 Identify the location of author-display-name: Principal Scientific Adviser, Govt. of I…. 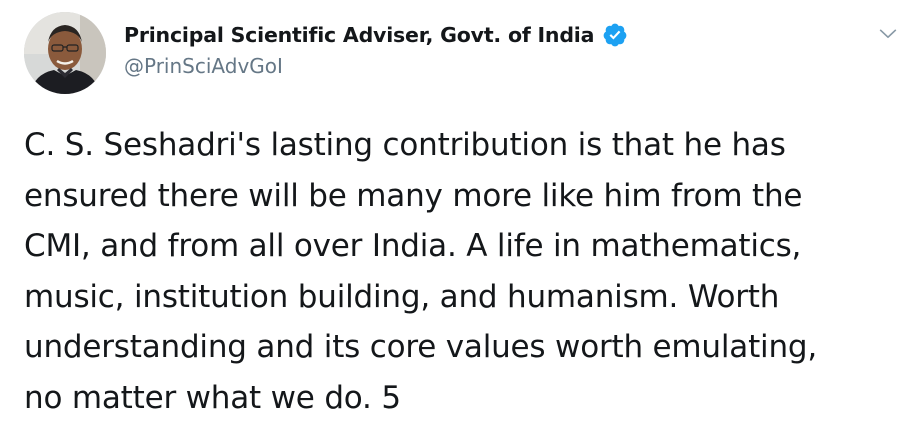
(359, 35).